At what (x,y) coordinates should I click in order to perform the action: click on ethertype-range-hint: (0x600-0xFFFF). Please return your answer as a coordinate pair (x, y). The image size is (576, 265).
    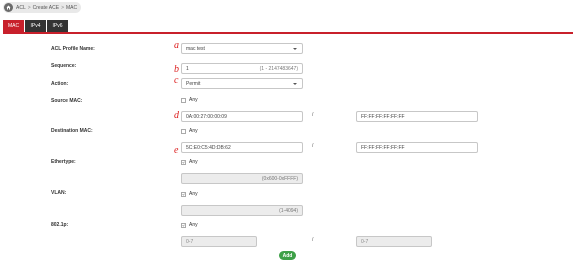
    Looking at the image, I should click on (279, 178).